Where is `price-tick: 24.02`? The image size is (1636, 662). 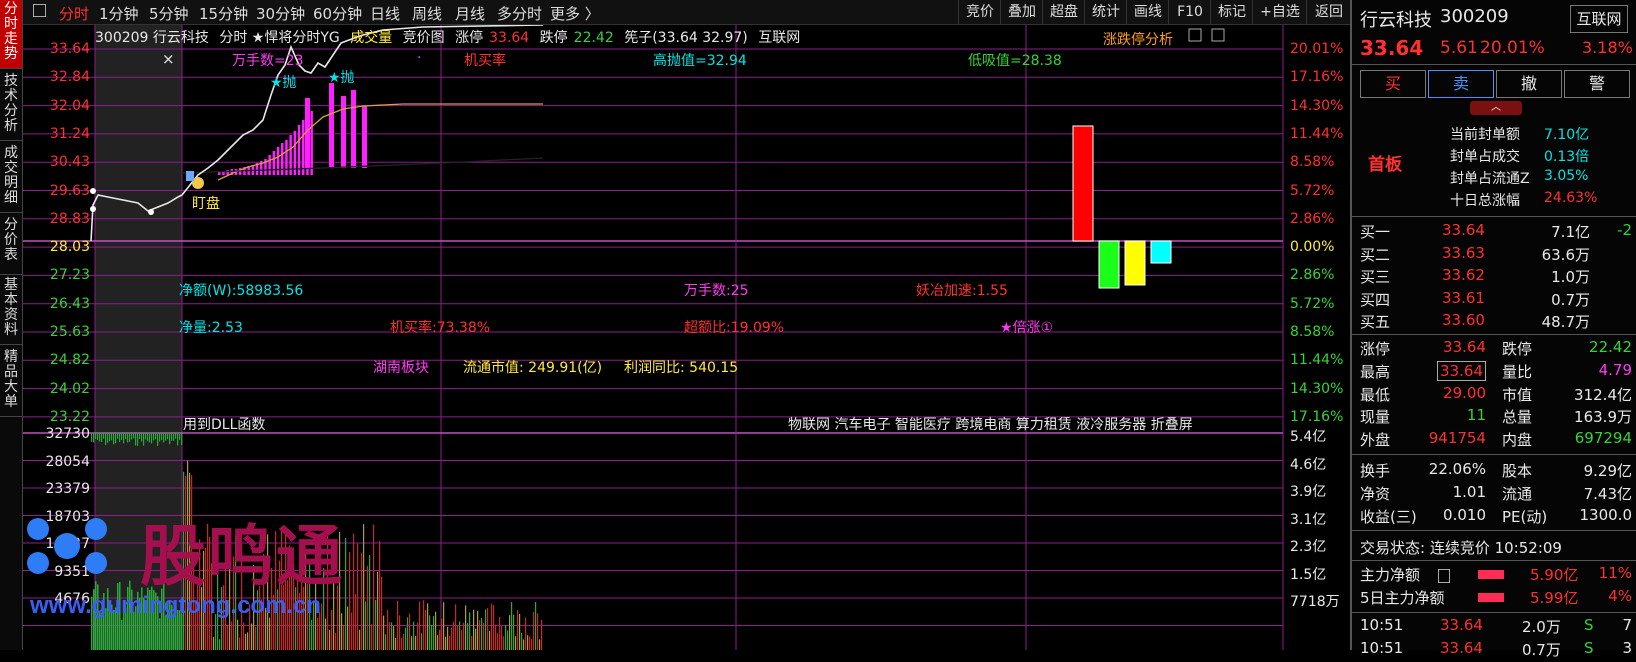 price-tick: 24.02 is located at coordinates (69, 388).